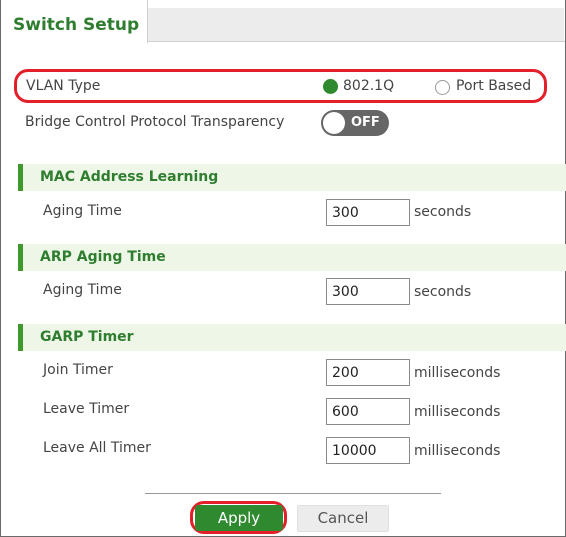  I want to click on section-title: GARP Timer, so click(87, 337).